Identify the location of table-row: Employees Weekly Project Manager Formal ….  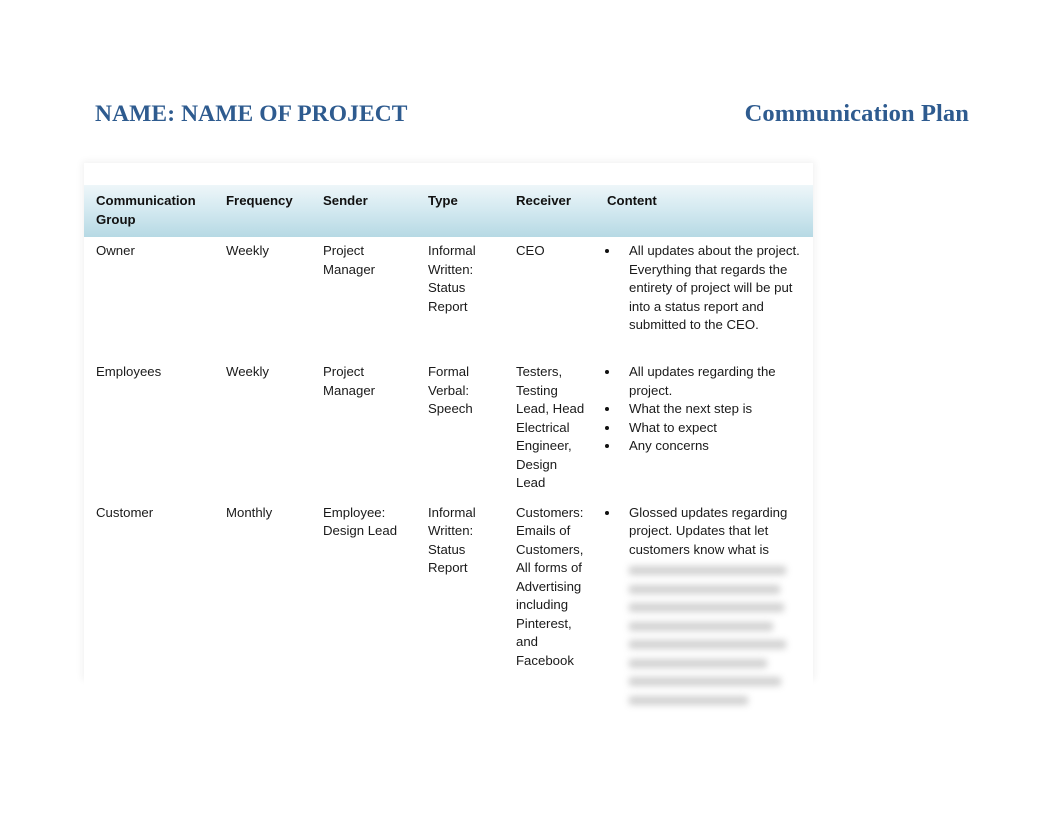
(448, 428).